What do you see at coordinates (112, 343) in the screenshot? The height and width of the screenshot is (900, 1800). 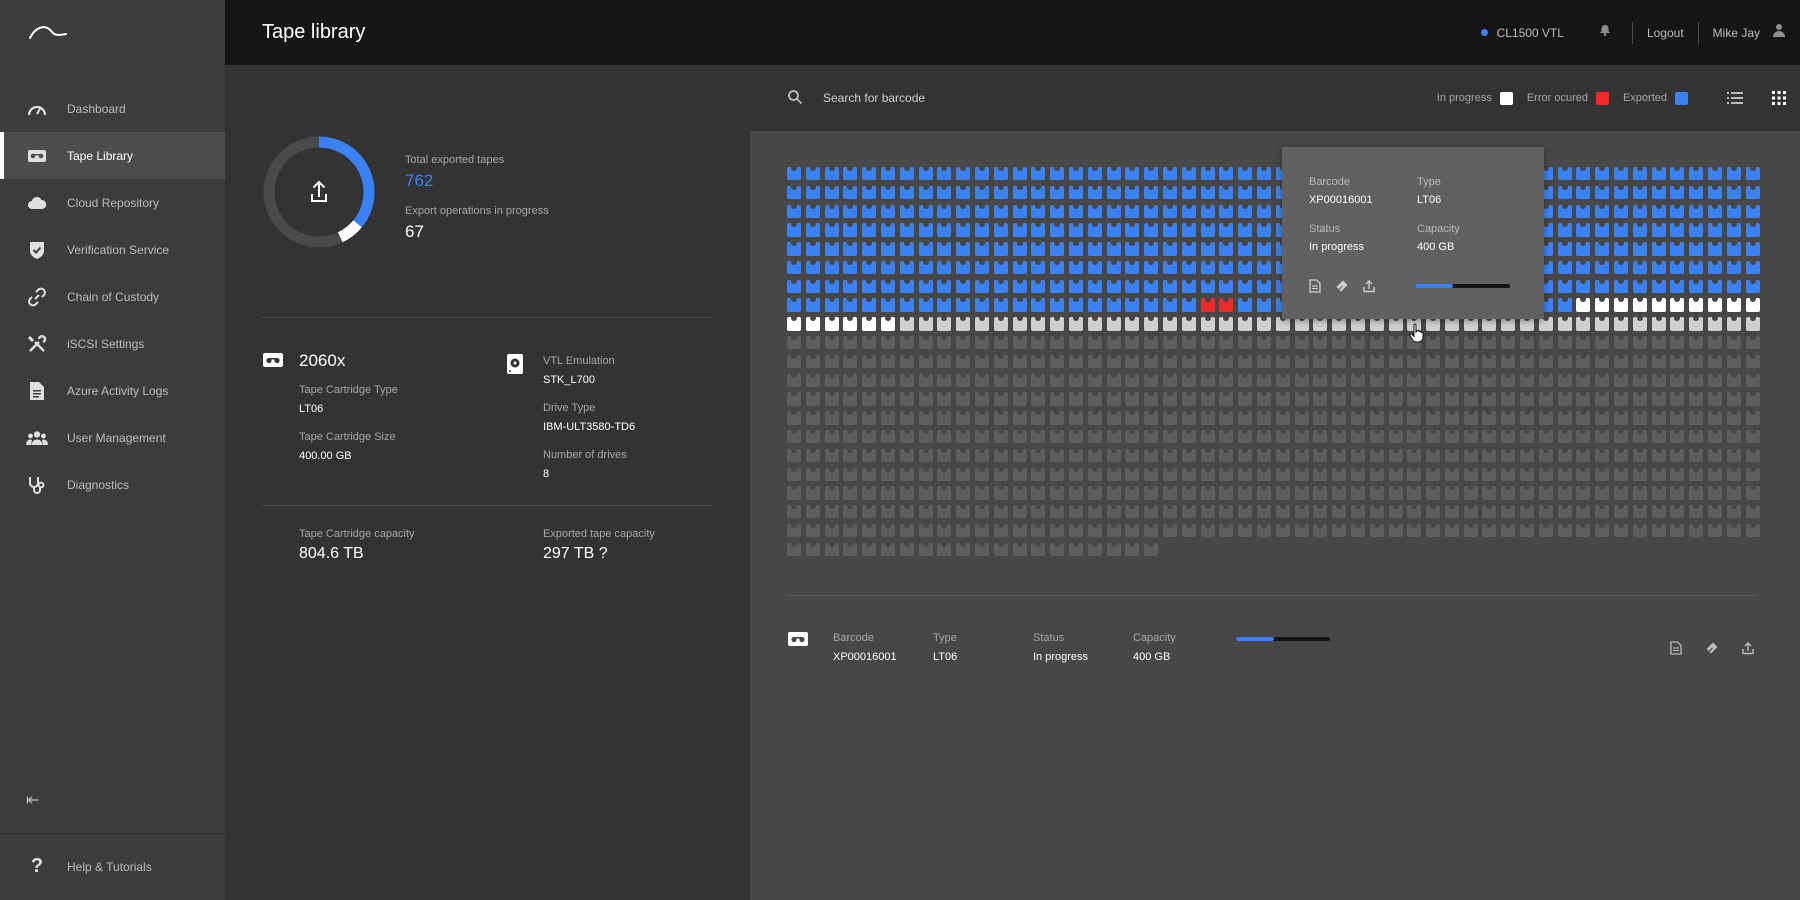 I see `sidebar-item-iscsi-settings: iSCSI Settings` at bounding box center [112, 343].